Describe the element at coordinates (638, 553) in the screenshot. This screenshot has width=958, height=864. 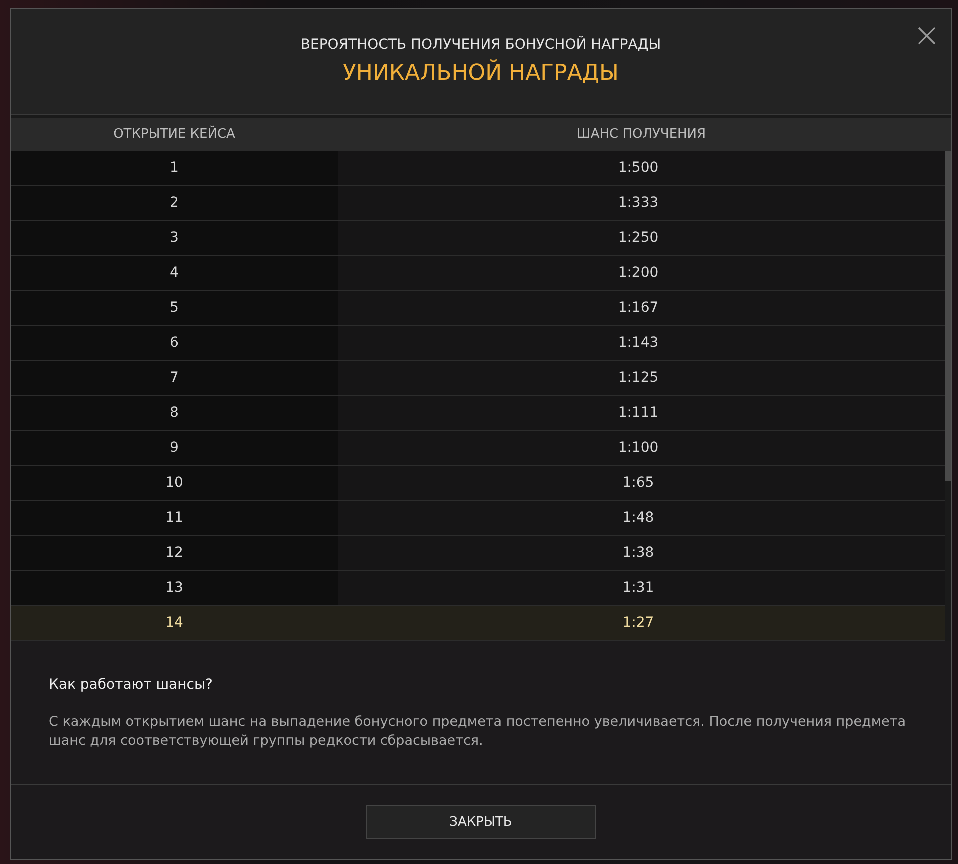
I see `table-cell: 1:38` at that location.